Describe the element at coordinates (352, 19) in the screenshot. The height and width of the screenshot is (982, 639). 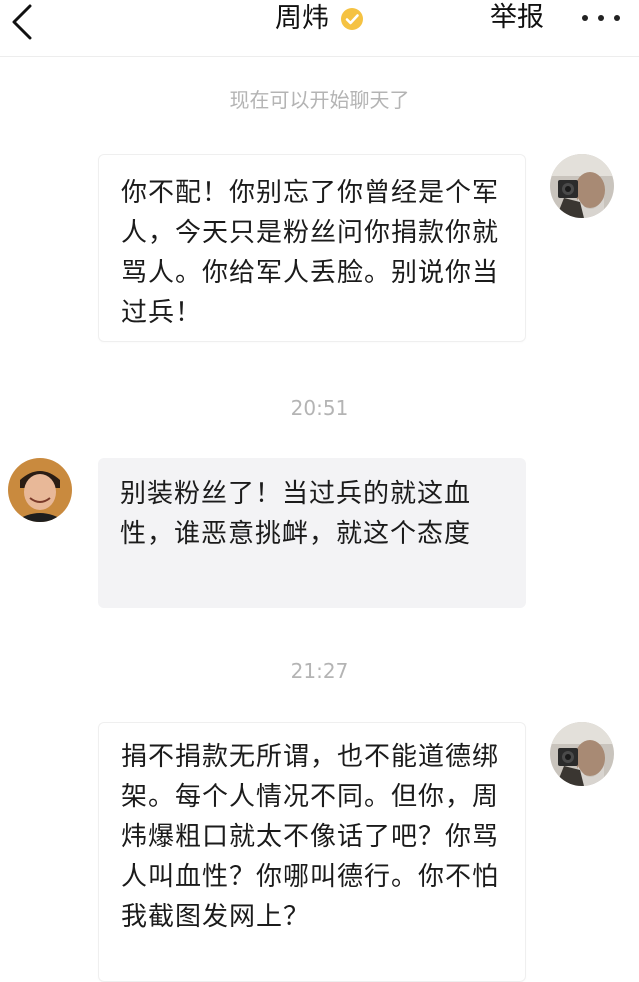
I see `verified-badge-icon` at that location.